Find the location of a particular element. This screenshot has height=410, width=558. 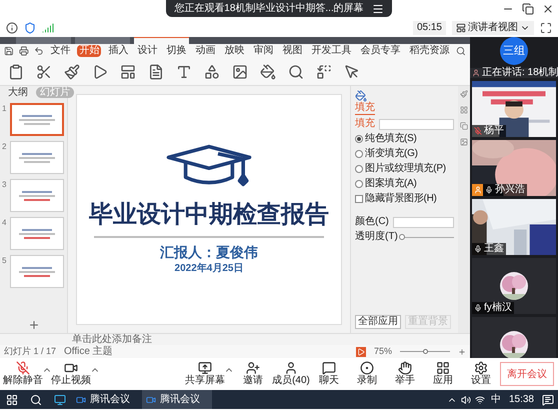

speaker-view-button: 演讲者视图 is located at coordinates (493, 27).